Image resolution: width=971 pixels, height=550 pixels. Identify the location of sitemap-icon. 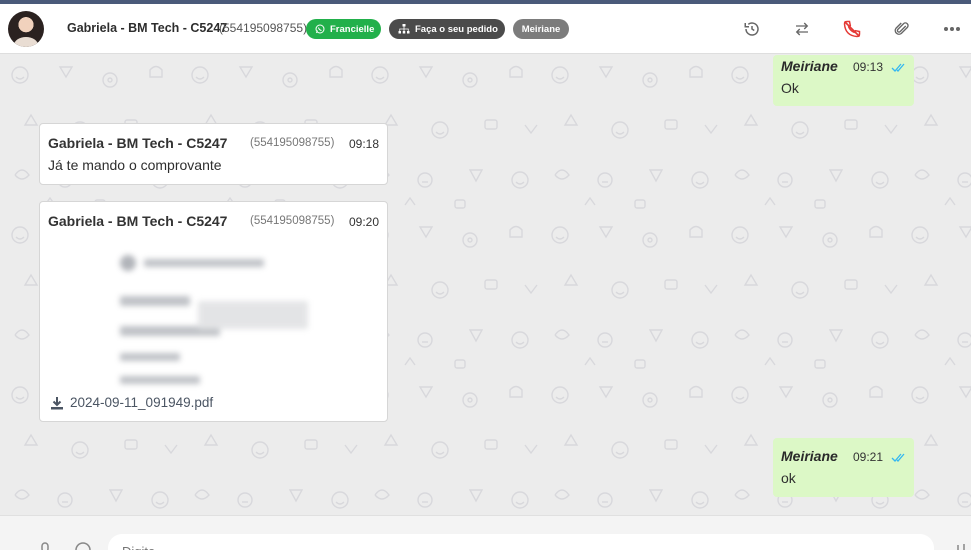
(404, 29).